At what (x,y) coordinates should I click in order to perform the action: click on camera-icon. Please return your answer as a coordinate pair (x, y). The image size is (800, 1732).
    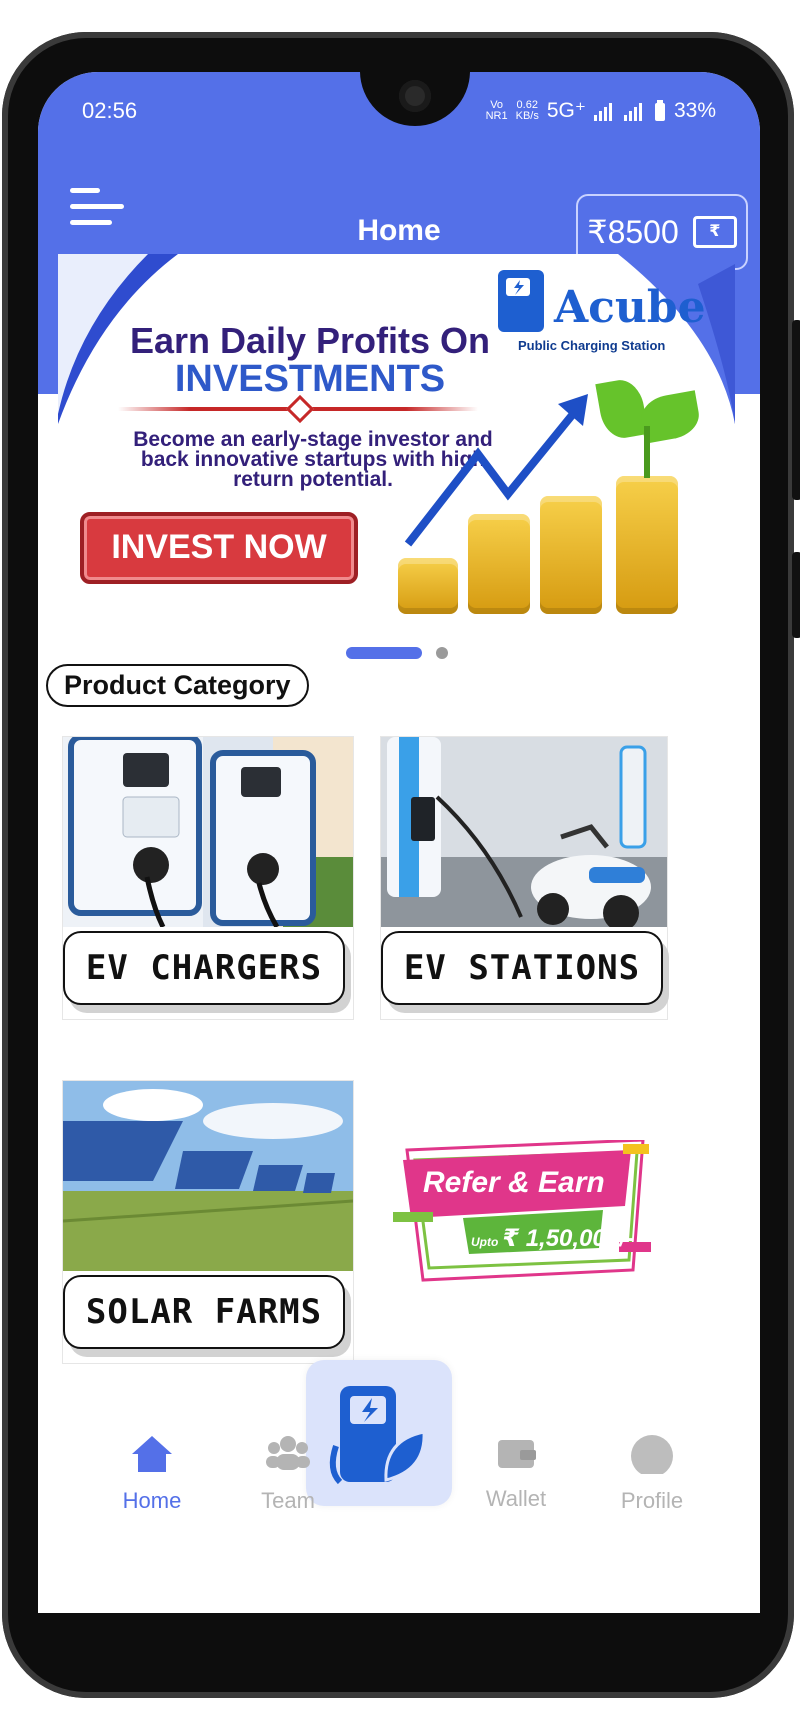
    Looking at the image, I should click on (415, 96).